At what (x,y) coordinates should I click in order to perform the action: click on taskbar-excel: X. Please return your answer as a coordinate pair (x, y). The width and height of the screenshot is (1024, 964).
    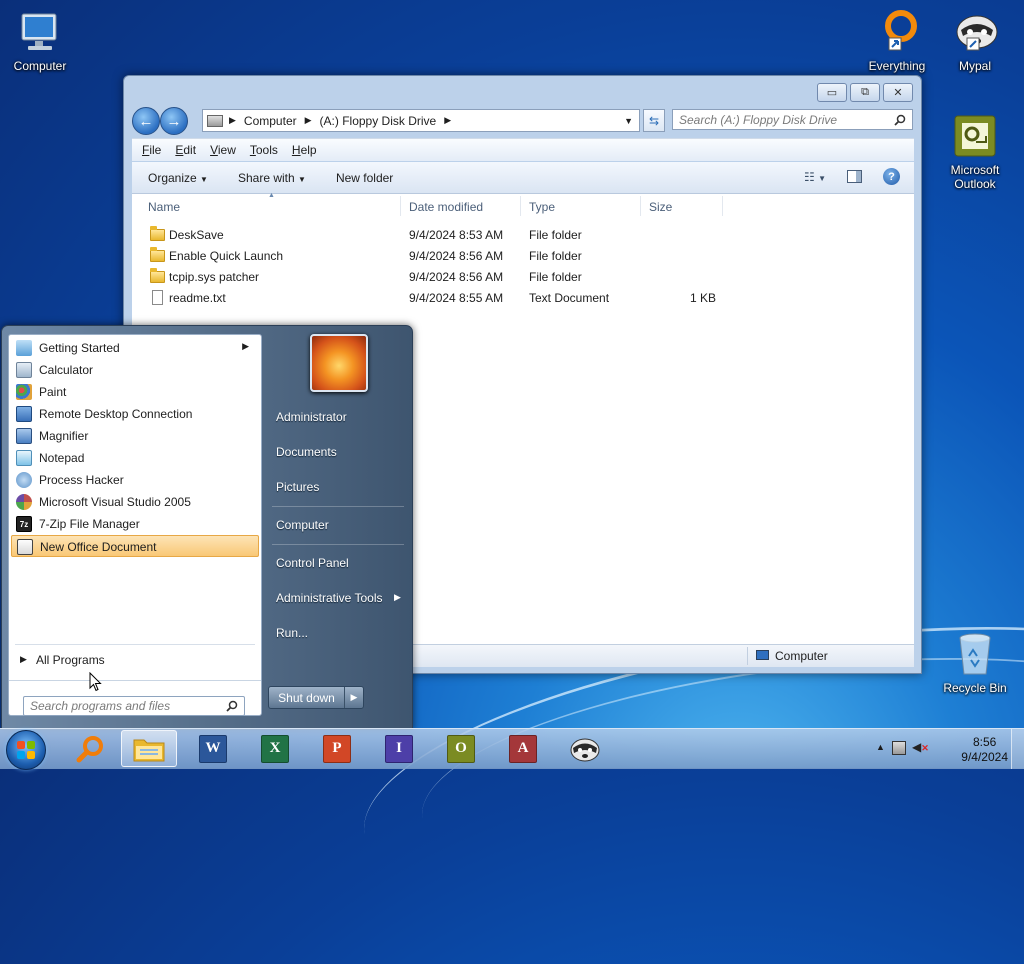
    Looking at the image, I should click on (275, 748).